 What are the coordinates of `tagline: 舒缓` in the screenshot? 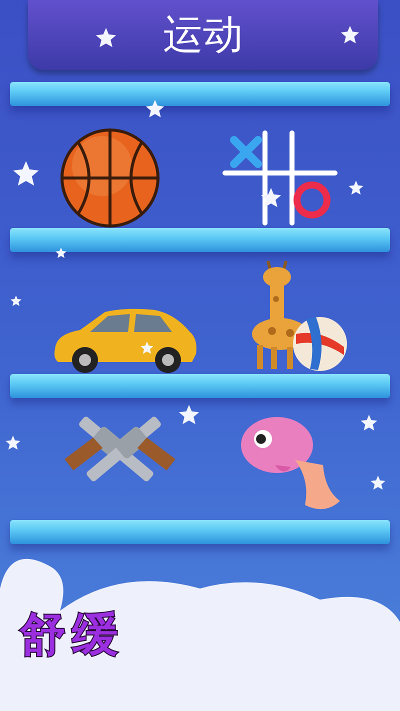 It's located at (71, 634).